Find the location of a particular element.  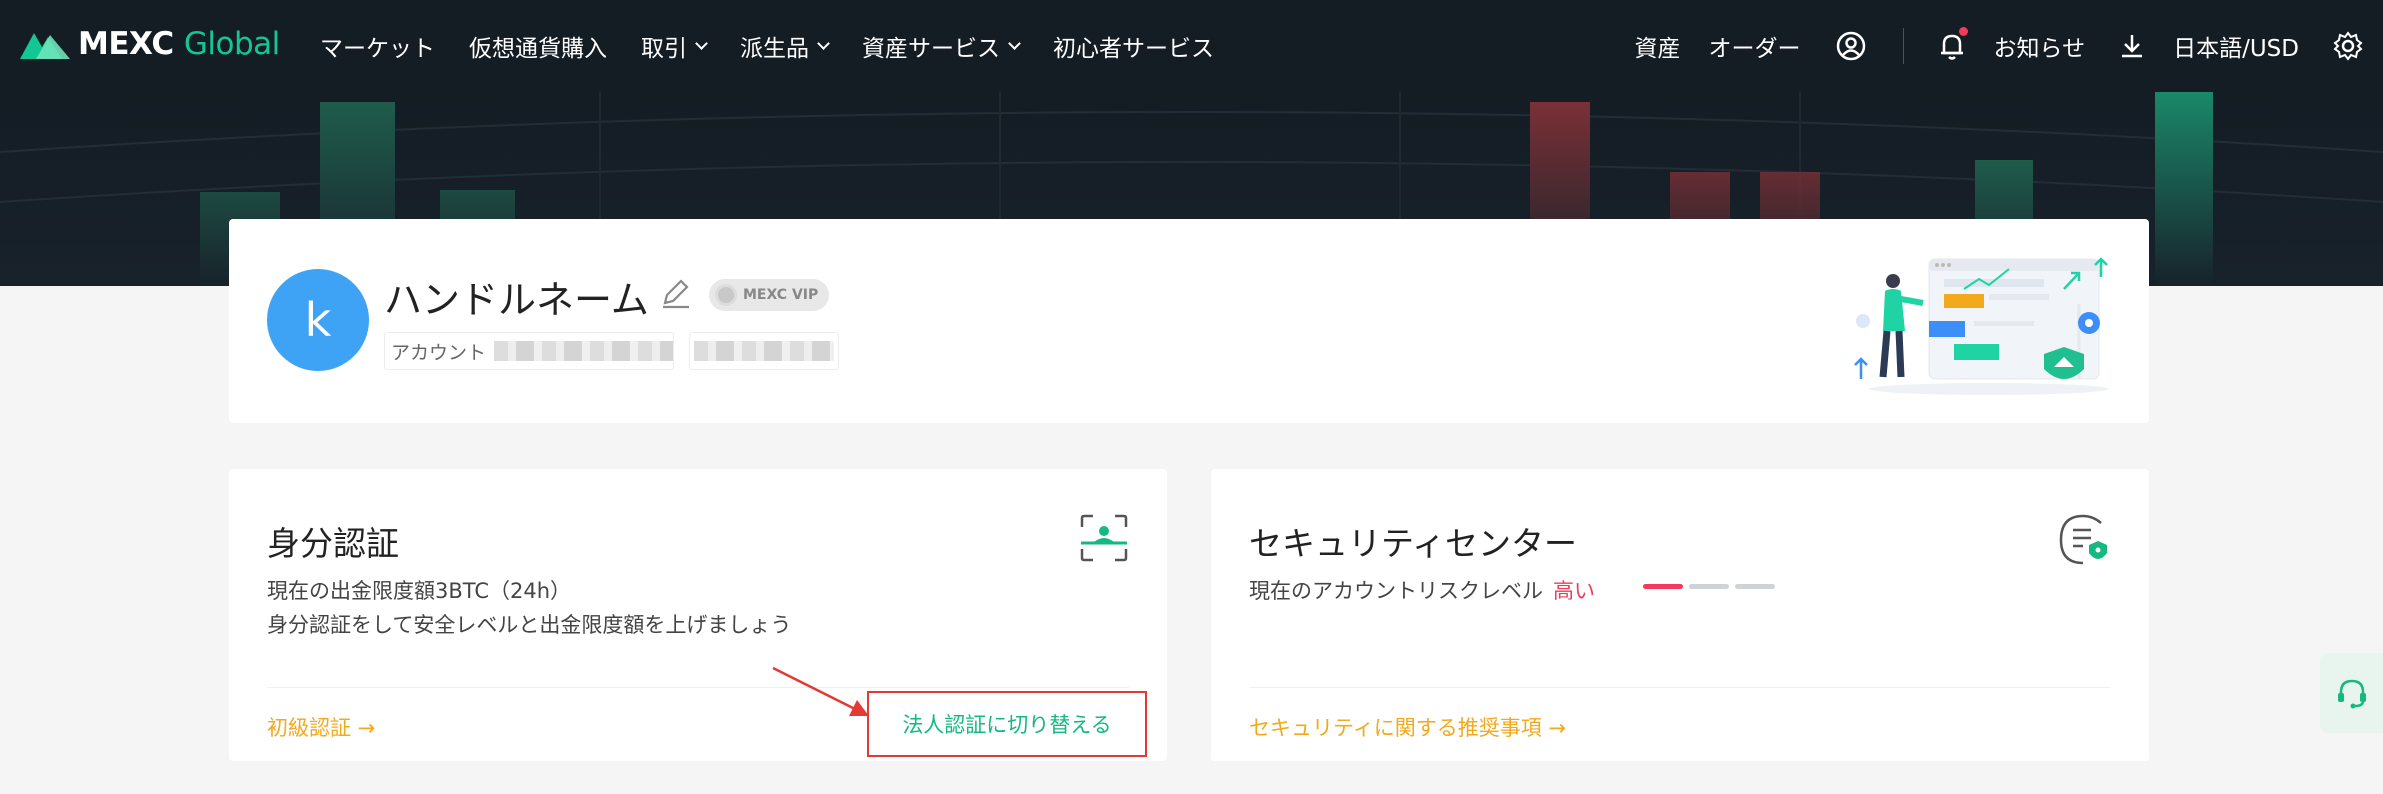

nav-assets: 資産 is located at coordinates (1658, 46).